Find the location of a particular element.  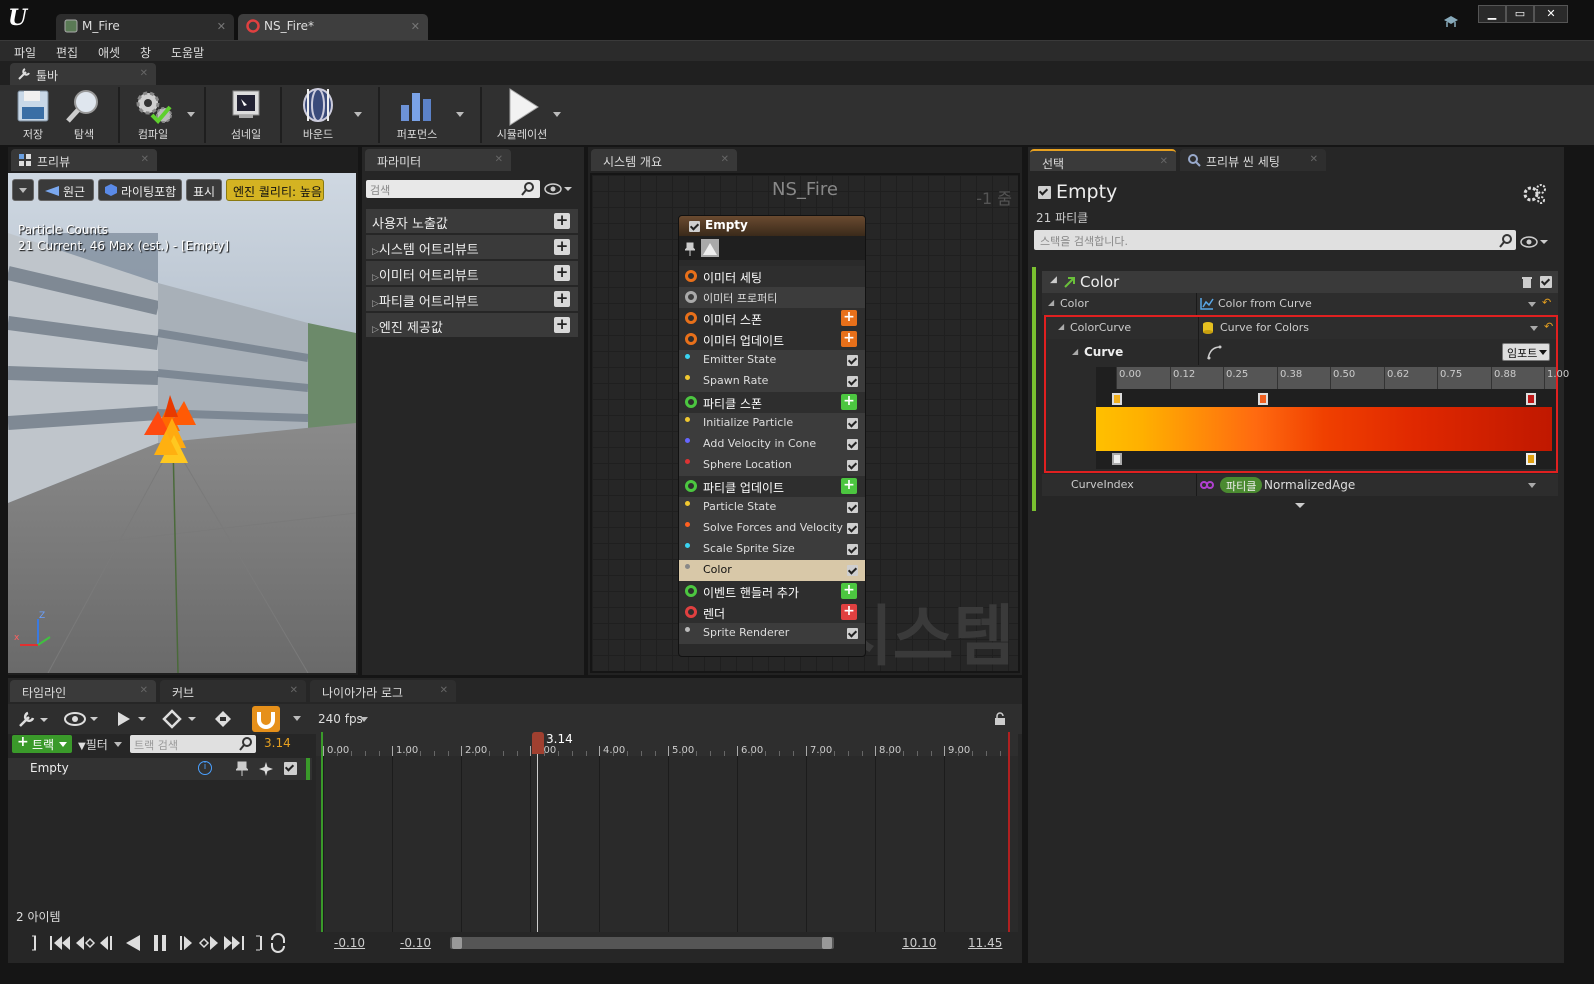

curve-index-dropdown is located at coordinates (1532, 485).